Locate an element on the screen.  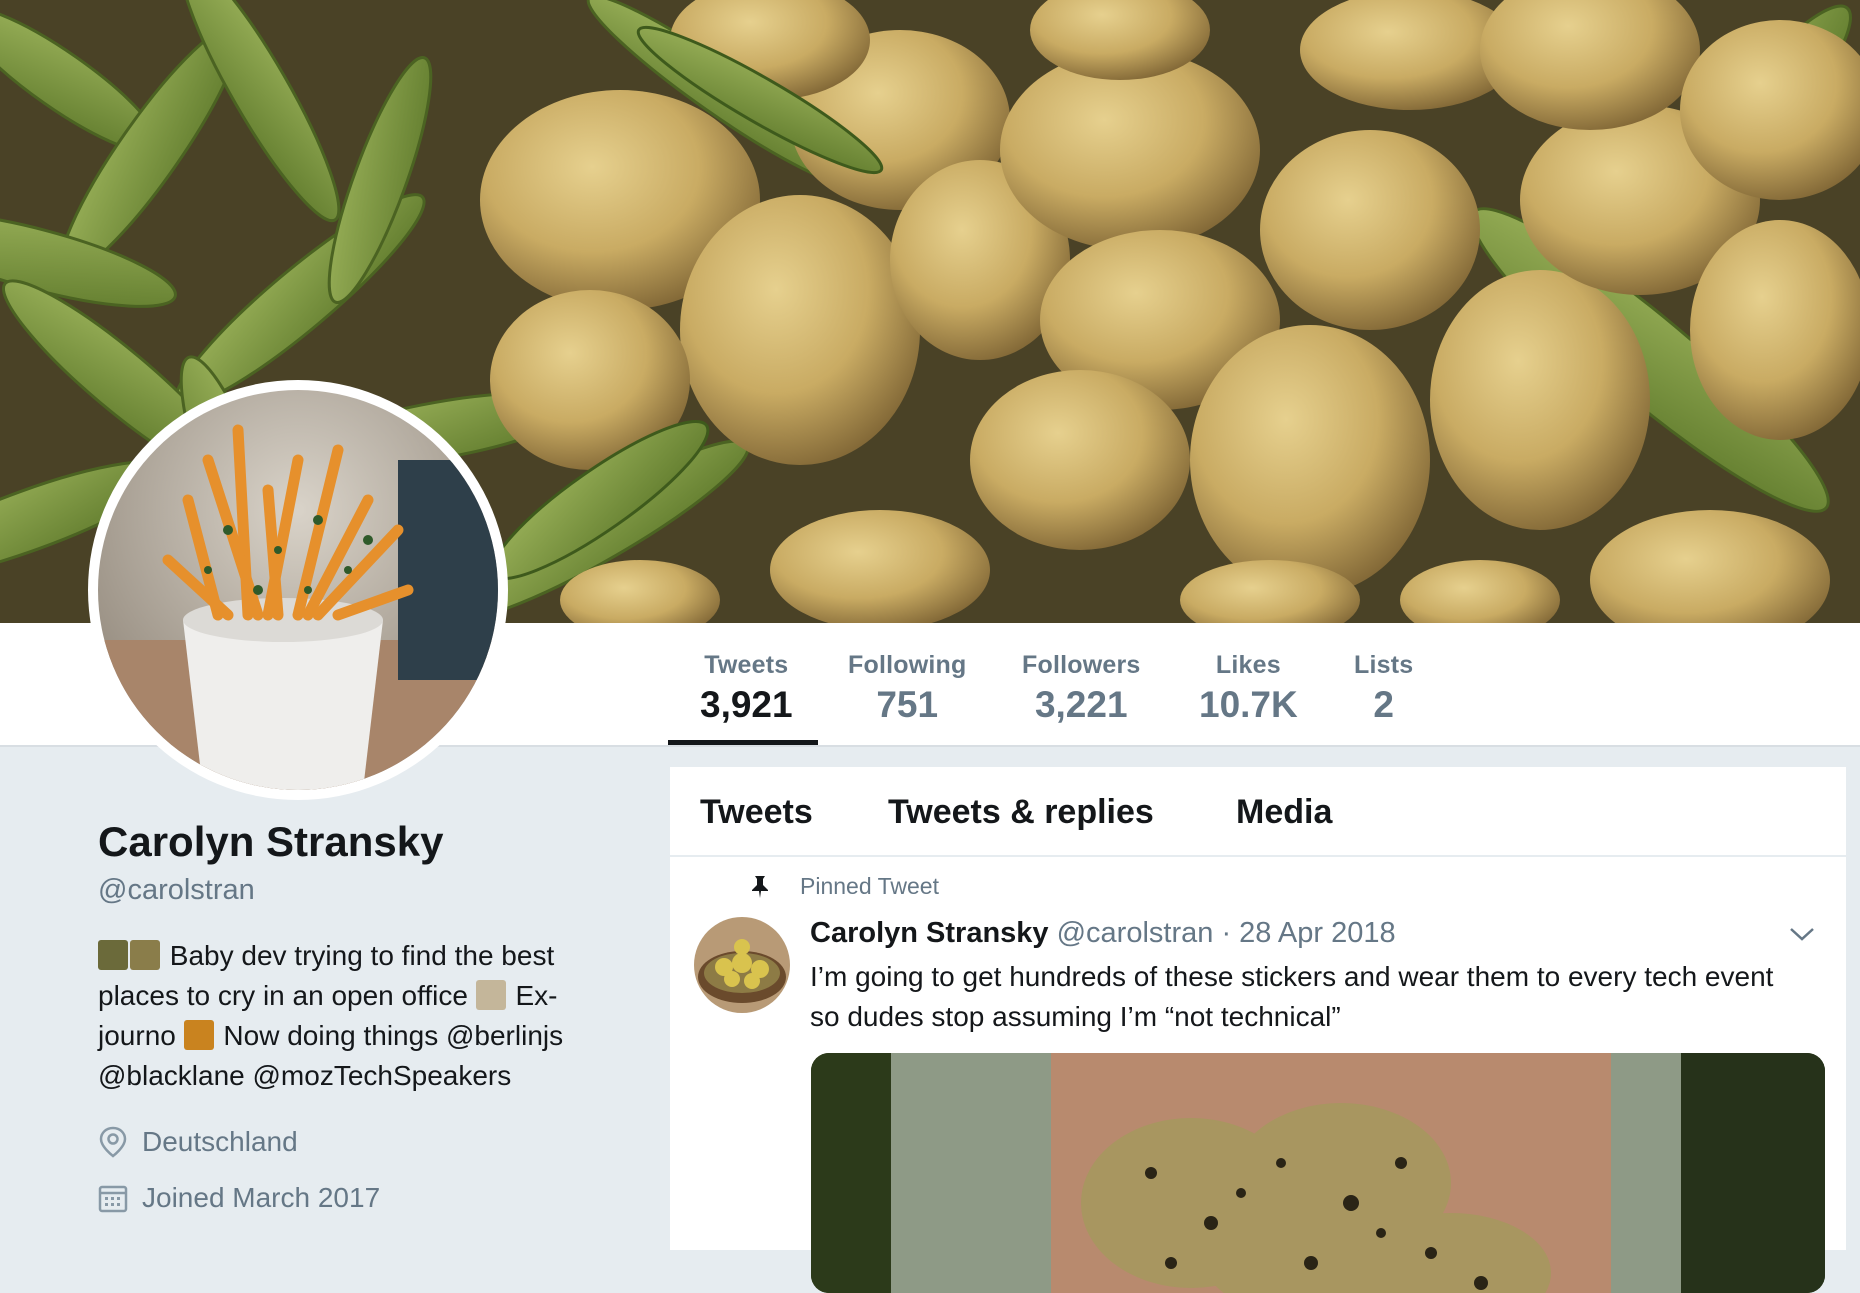
stat-likes-value: 10.7K is located at coordinates (1248, 704).